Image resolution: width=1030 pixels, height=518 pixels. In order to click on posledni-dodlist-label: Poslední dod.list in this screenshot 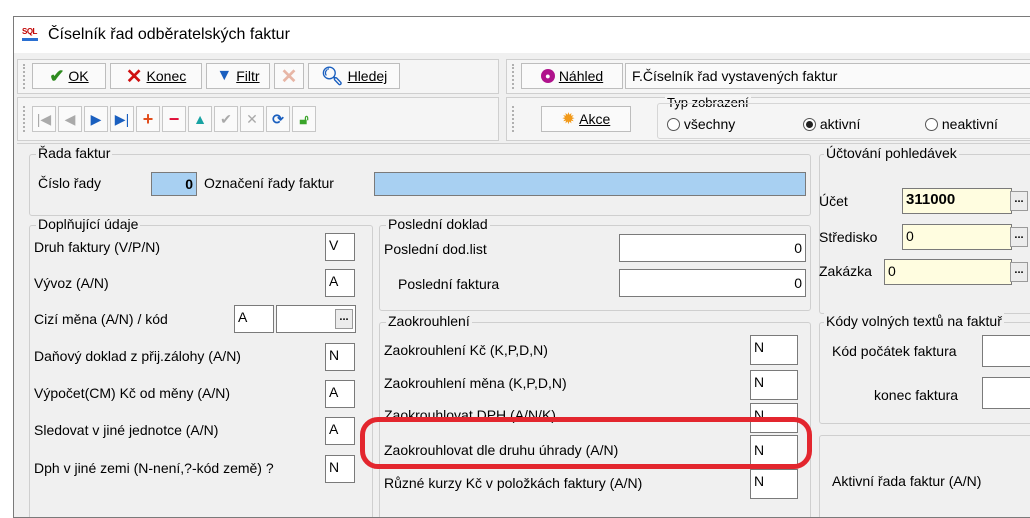, I will do `click(435, 249)`.